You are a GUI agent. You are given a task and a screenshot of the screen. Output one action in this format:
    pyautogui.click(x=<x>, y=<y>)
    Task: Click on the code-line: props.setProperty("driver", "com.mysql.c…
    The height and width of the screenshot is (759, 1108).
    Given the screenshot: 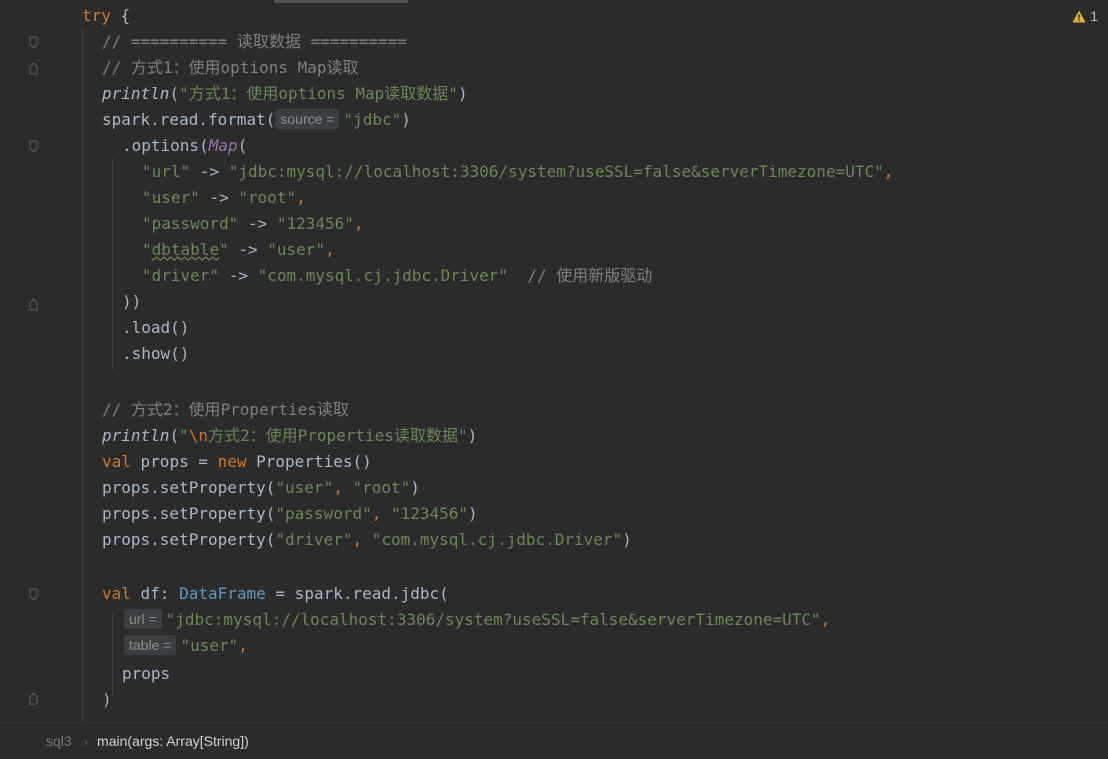 What is the action you would take?
    pyautogui.click(x=367, y=539)
    